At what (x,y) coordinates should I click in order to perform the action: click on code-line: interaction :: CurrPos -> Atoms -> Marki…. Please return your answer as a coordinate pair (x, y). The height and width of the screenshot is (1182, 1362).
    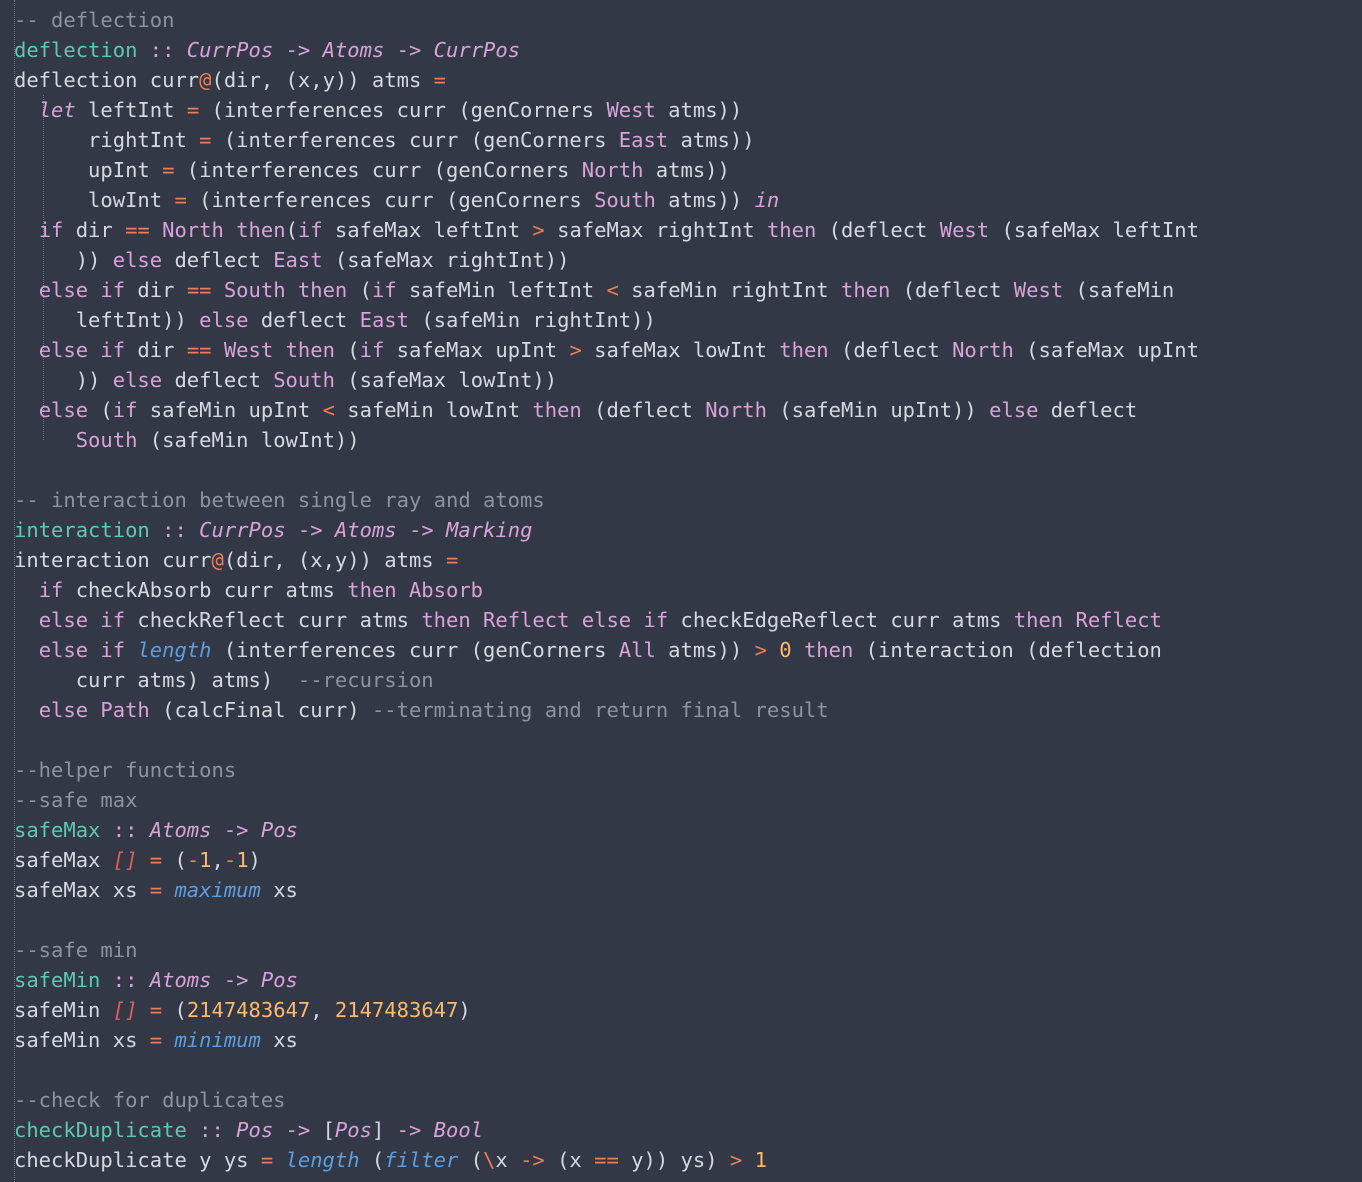
    Looking at the image, I should click on (681, 530).